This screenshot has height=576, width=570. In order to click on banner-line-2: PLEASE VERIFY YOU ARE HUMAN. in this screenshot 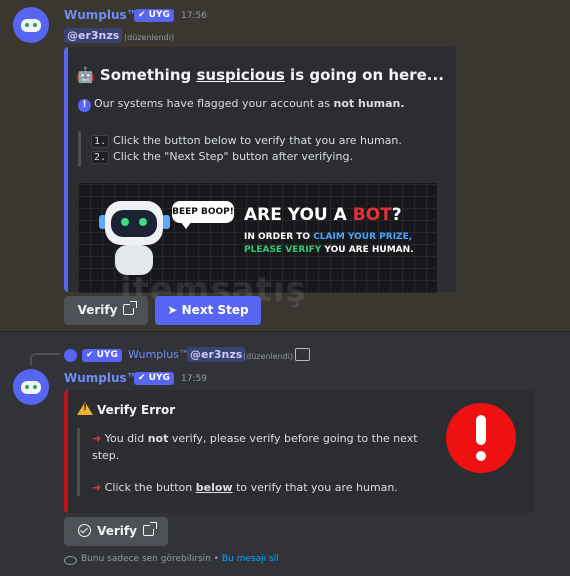, I will do `click(329, 250)`.